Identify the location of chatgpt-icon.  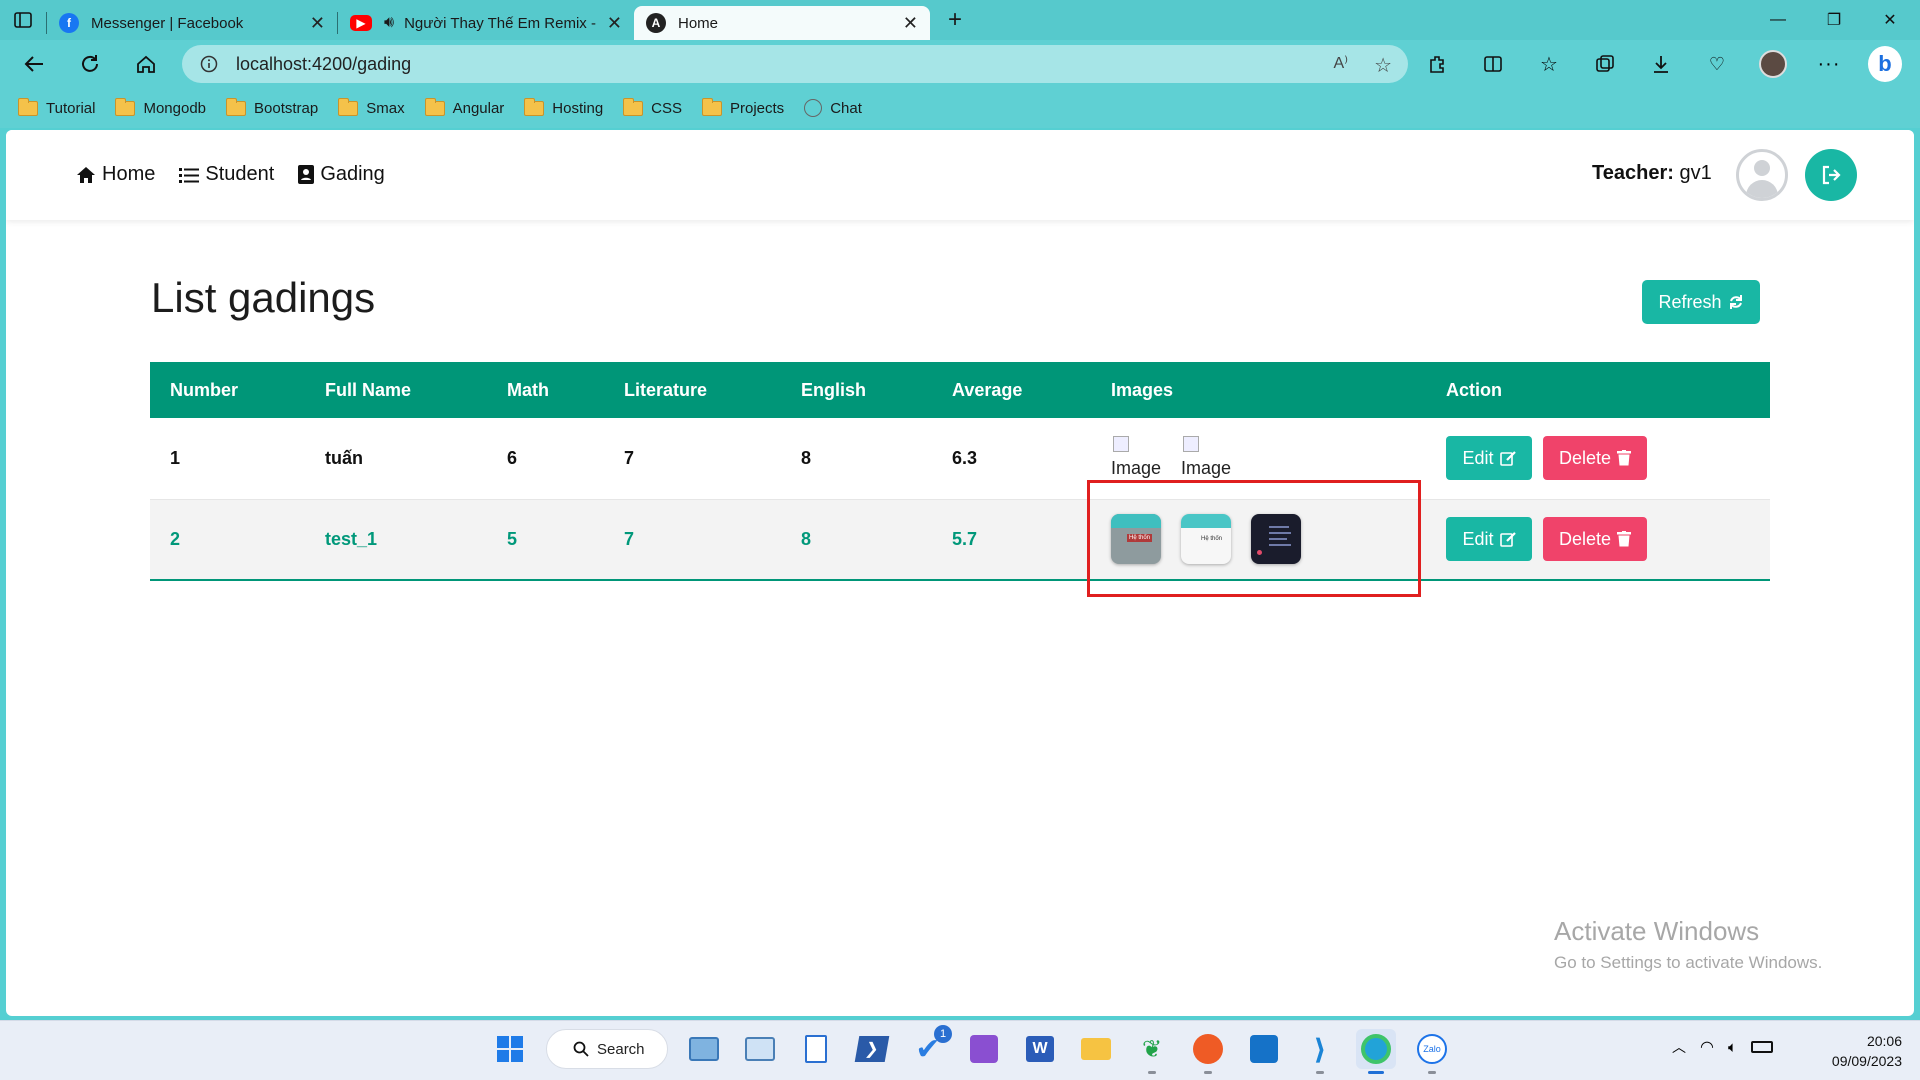
(813, 108).